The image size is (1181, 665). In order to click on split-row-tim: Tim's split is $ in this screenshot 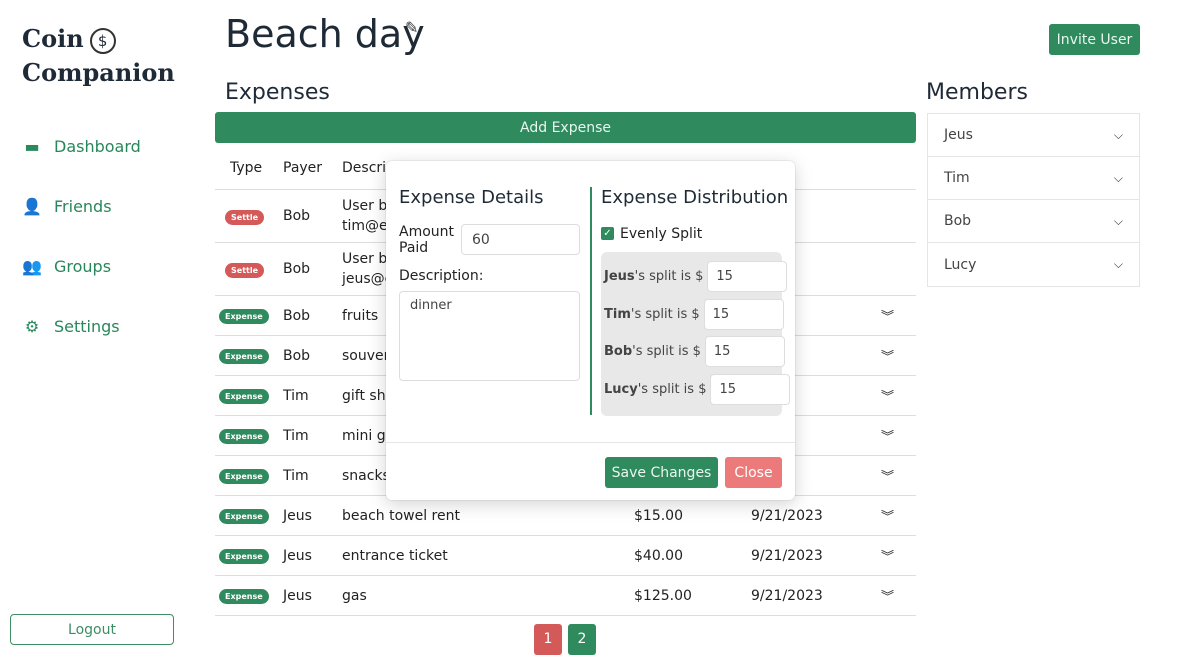, I will do `click(694, 314)`.